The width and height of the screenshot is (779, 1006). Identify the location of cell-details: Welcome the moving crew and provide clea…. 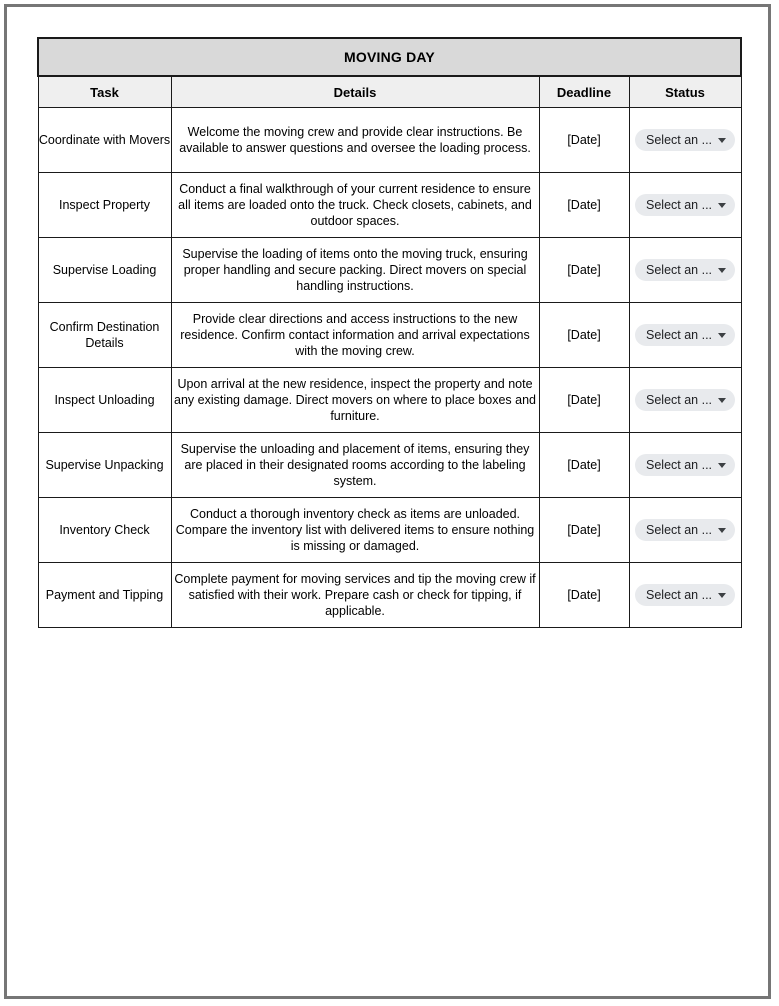
(355, 140).